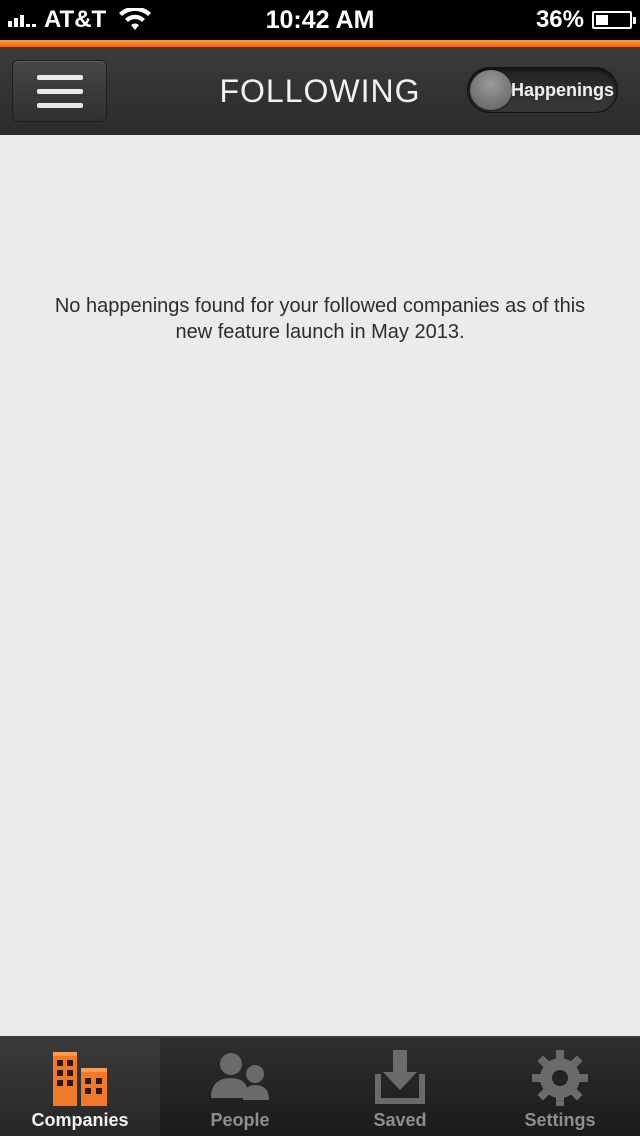 This screenshot has height=1136, width=640. I want to click on toggle-label: Happenings, so click(563, 89).